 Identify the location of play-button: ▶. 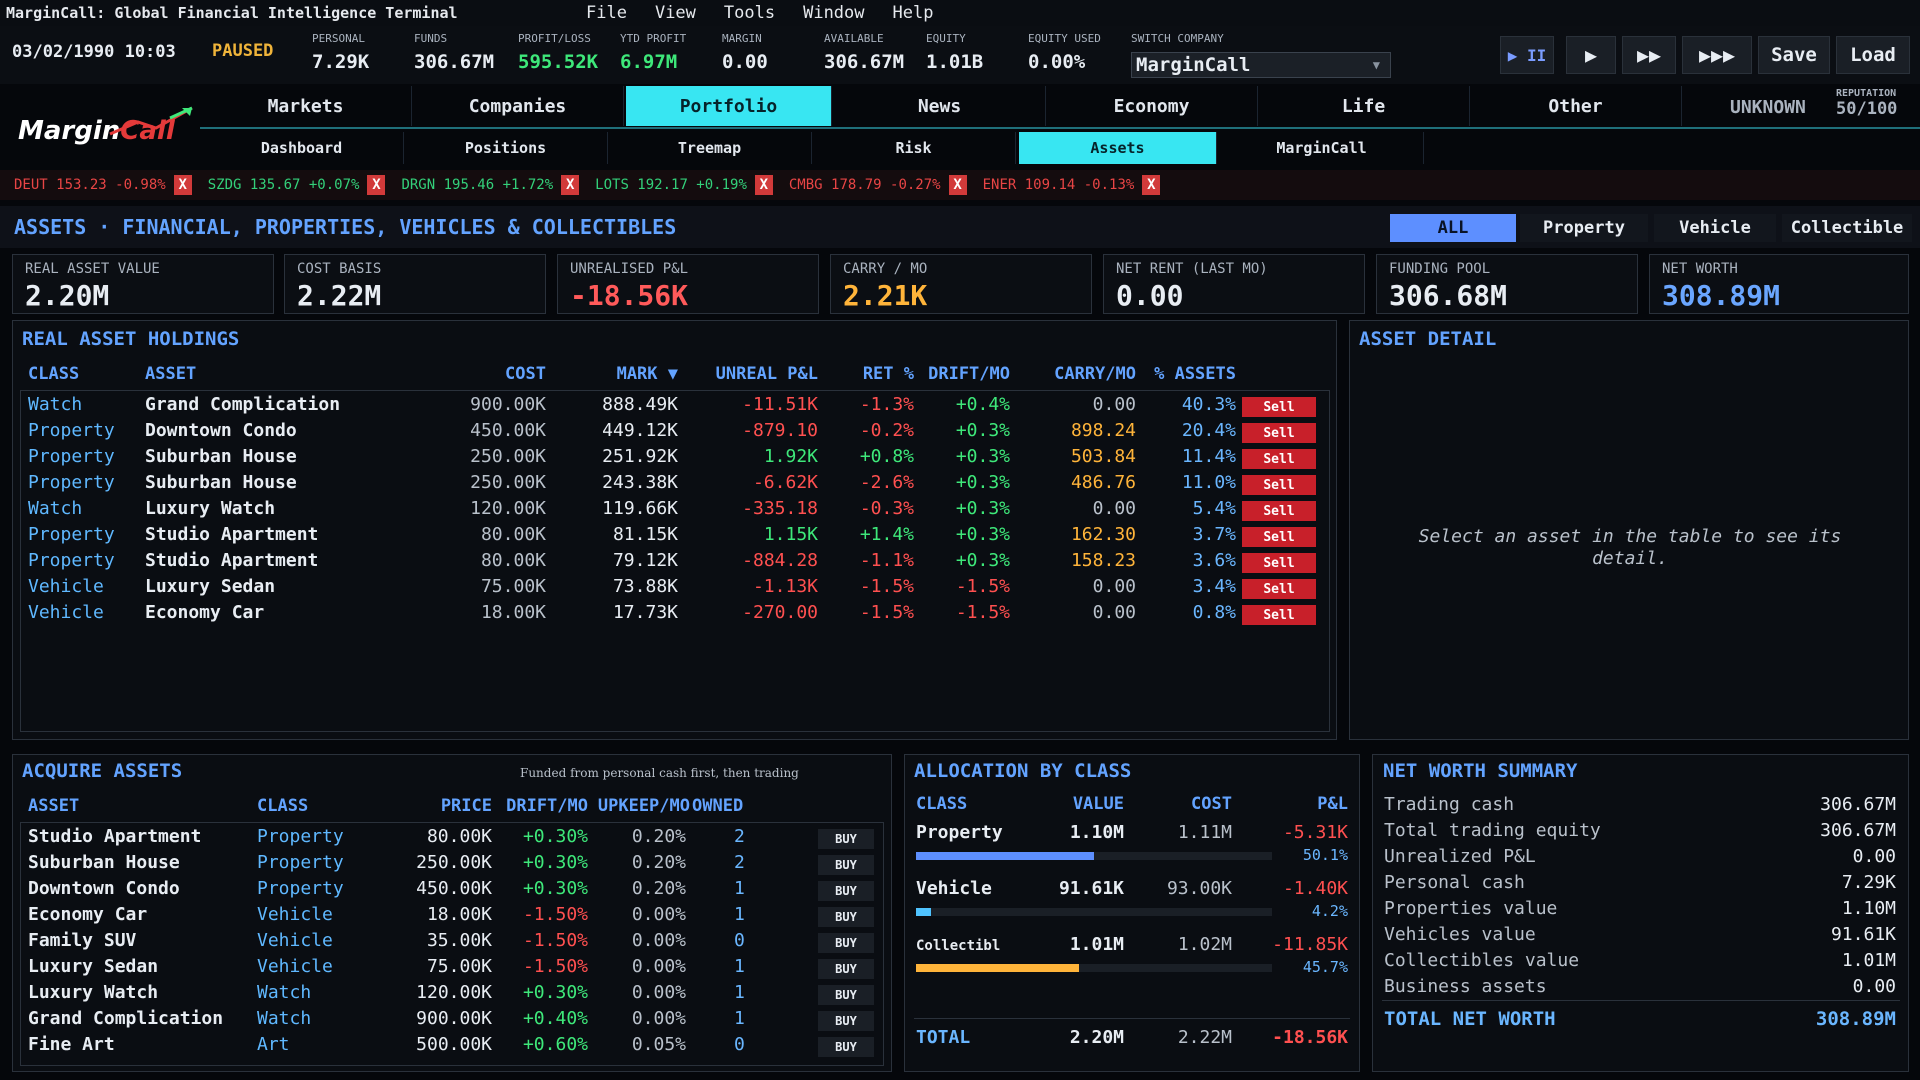
(1591, 55).